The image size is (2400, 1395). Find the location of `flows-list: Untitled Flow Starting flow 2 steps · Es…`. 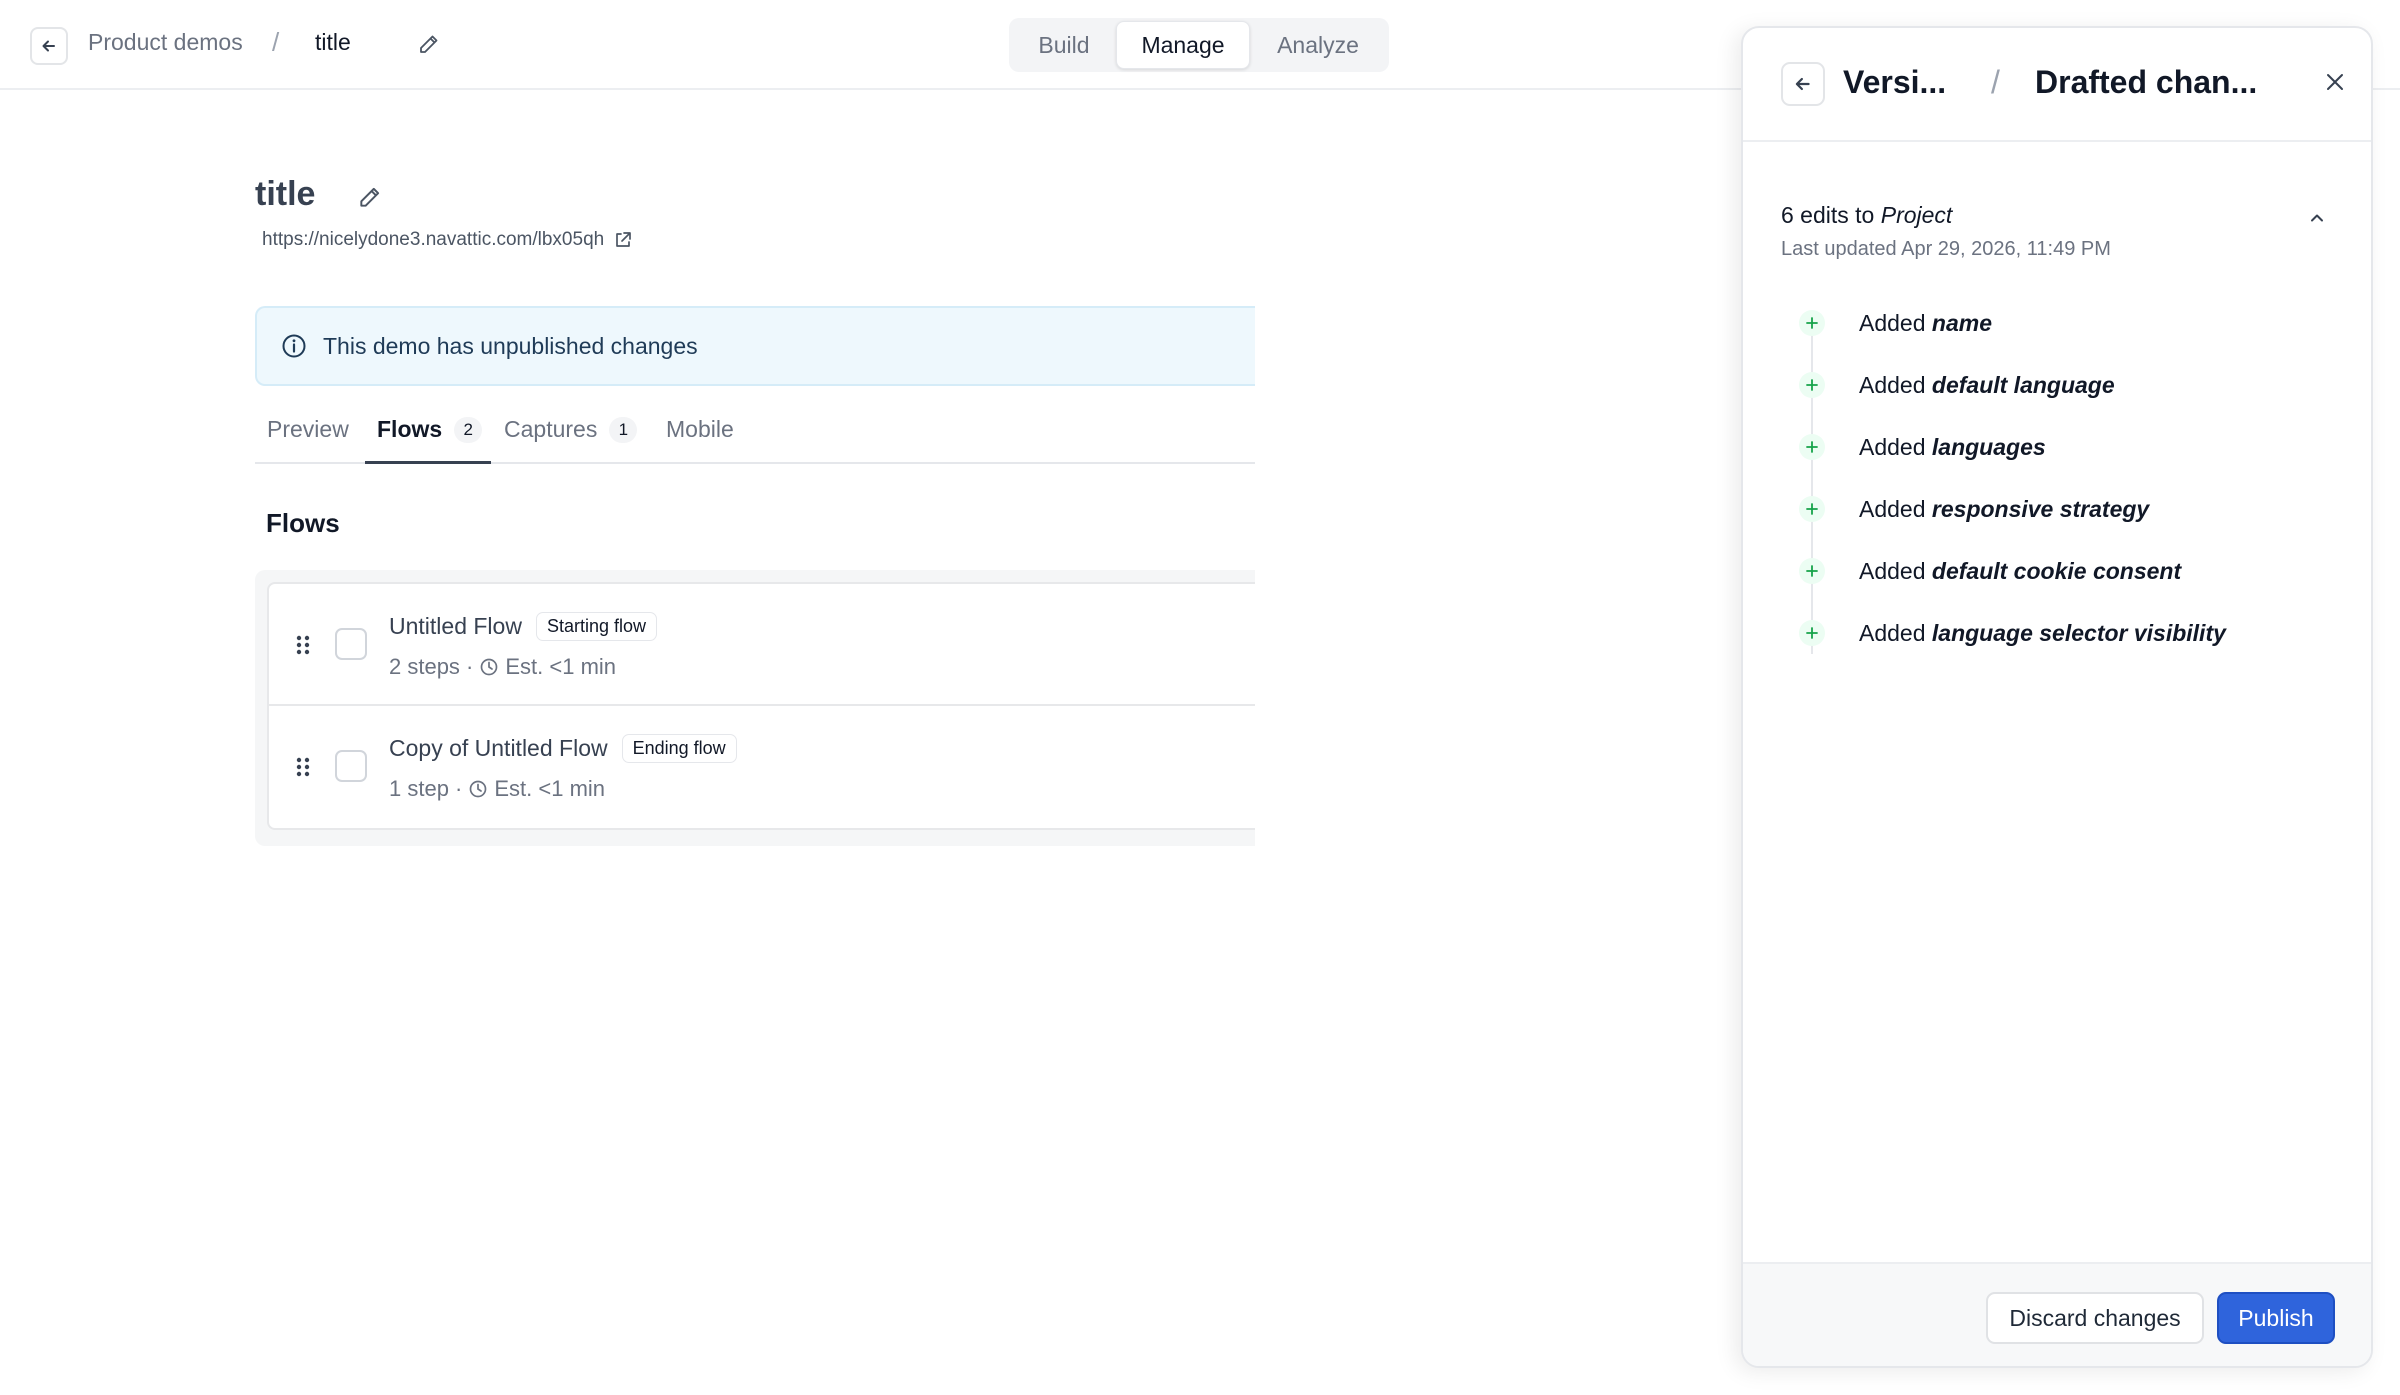

flows-list: Untitled Flow Starting flow 2 steps · Es… is located at coordinates (755, 708).